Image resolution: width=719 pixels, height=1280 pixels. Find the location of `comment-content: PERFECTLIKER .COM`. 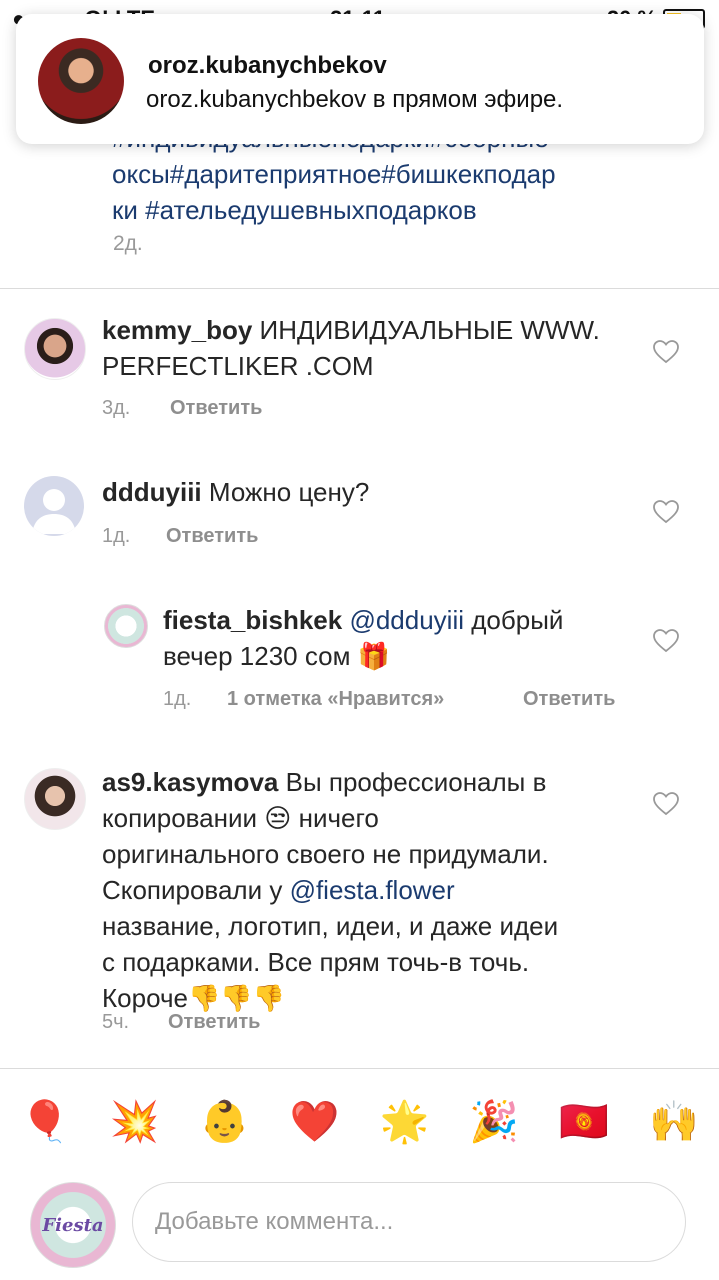

comment-content: PERFECTLIKER .COM is located at coordinates (238, 366).